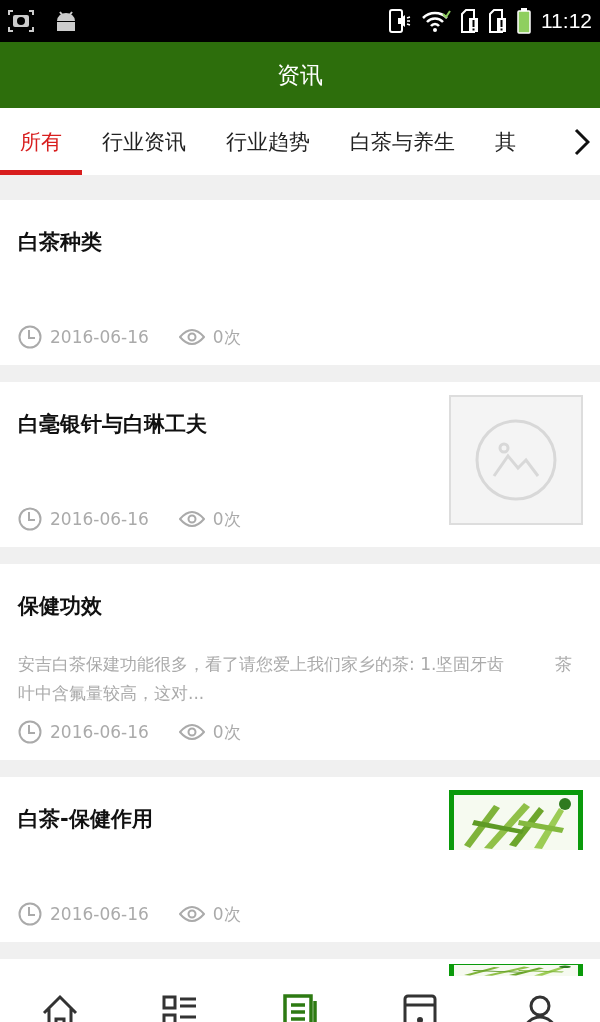 This screenshot has width=600, height=1022. I want to click on category-tab: 行业资讯, so click(144, 141).